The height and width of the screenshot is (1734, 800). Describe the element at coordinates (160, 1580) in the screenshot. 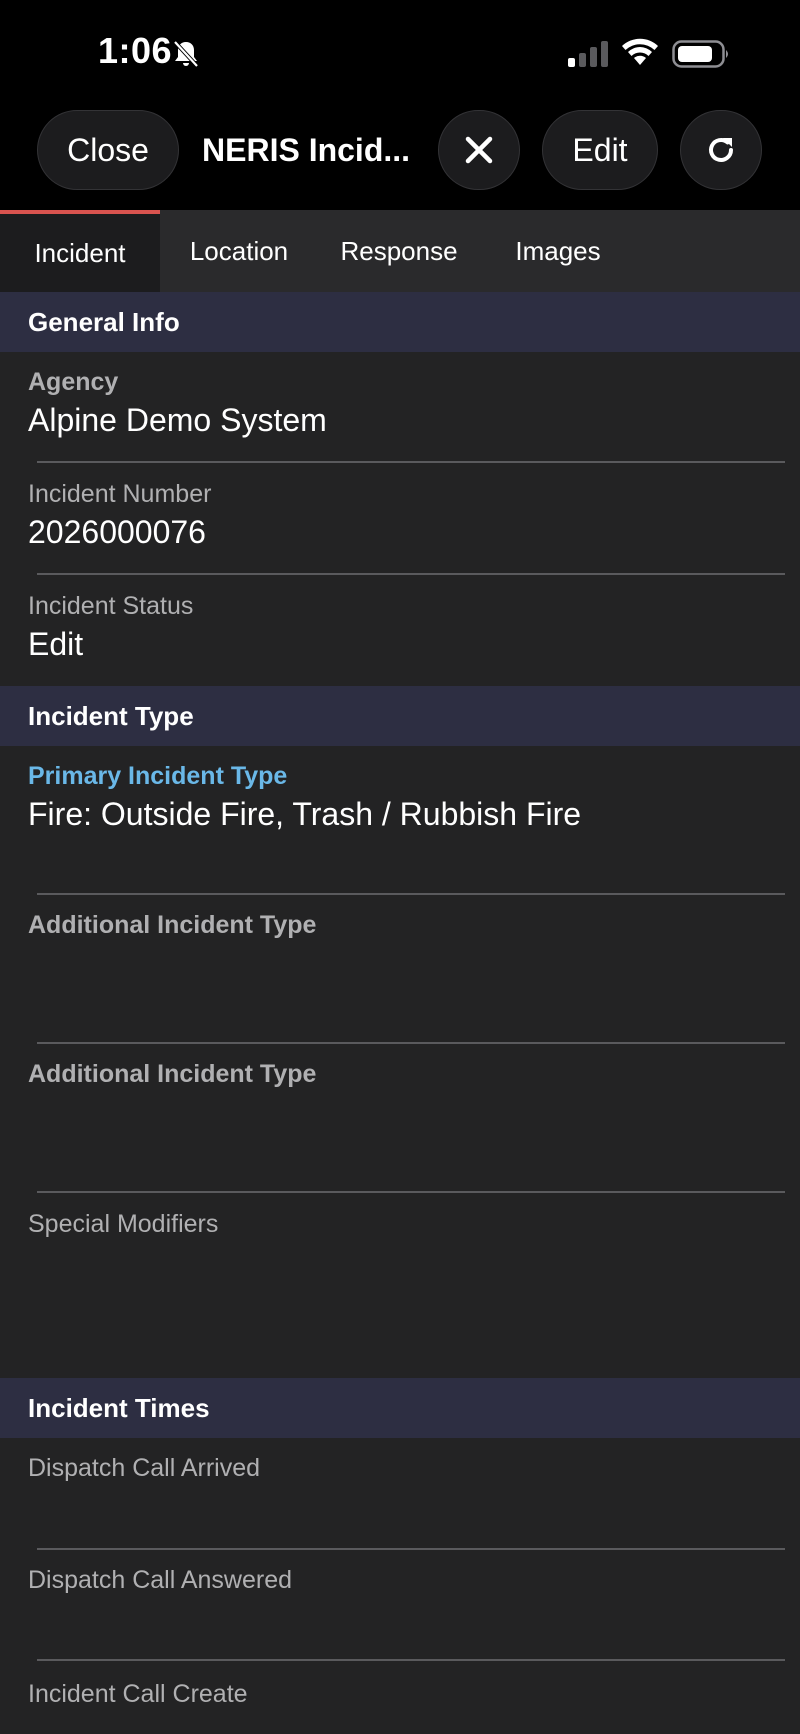

I see `dispatch-call-answered-label: Dispatch Call Answered` at that location.